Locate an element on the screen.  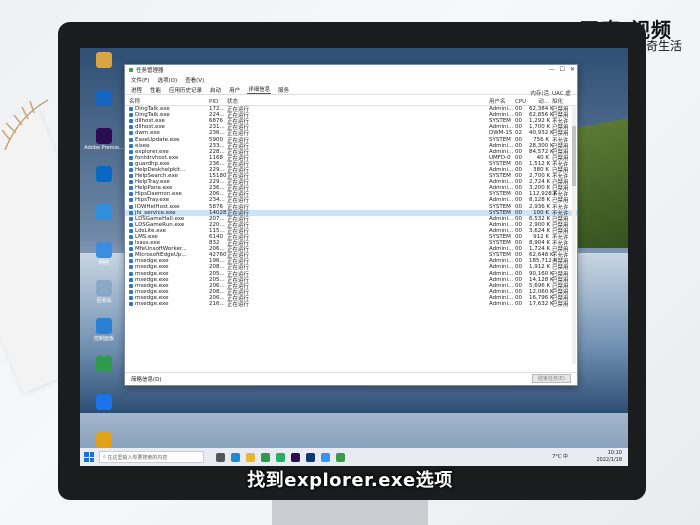
desktop-icon: 网络 is located at coordinates (104, 259).